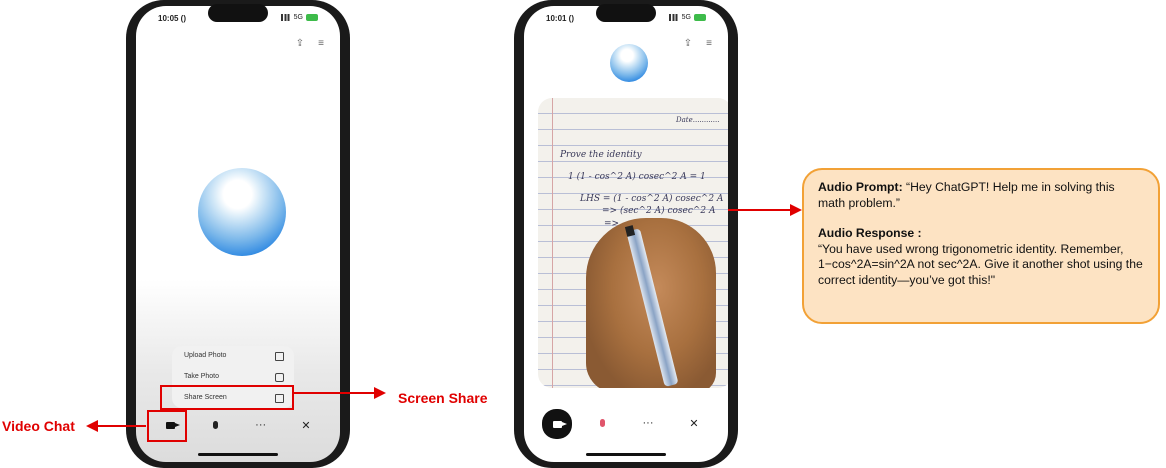 The height and width of the screenshot is (468, 1166). What do you see at coordinates (870, 233) in the screenshot?
I see `audio-response-title: Audio Response :` at bounding box center [870, 233].